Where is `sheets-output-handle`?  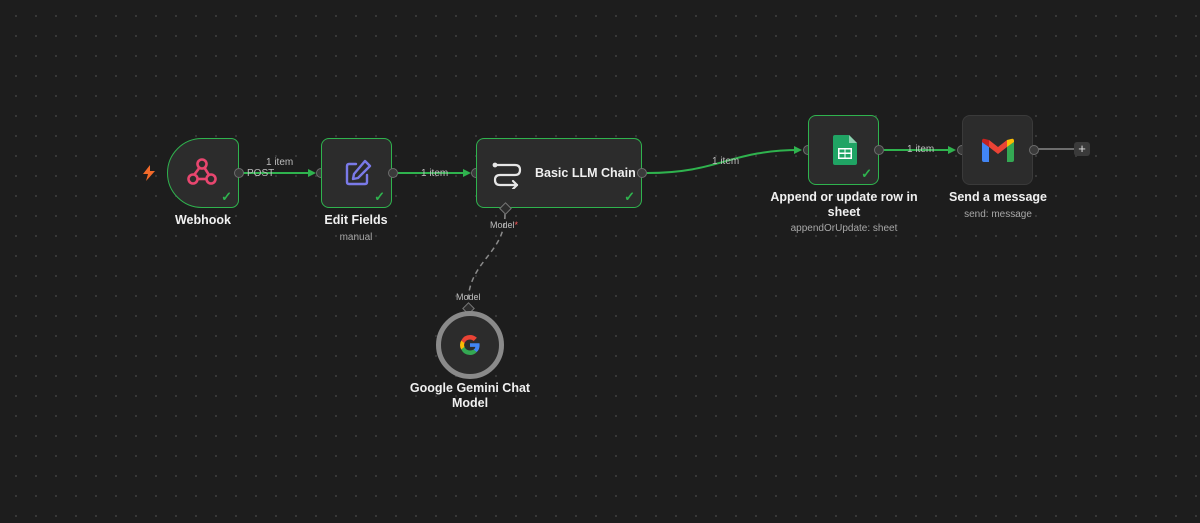 sheets-output-handle is located at coordinates (879, 150).